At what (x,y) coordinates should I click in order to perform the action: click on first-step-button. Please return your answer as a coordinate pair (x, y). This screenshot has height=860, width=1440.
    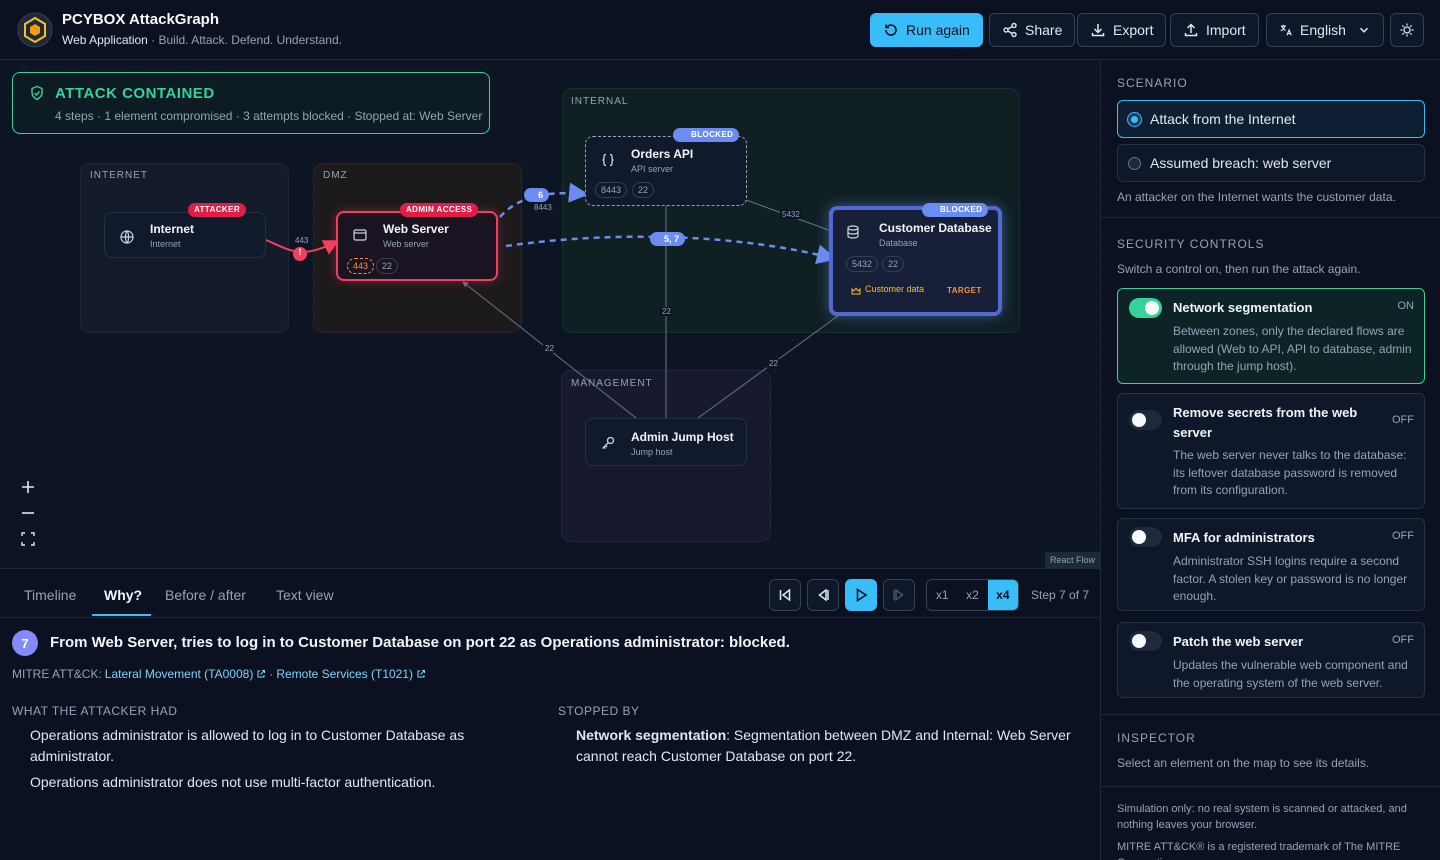
    Looking at the image, I should click on (785, 595).